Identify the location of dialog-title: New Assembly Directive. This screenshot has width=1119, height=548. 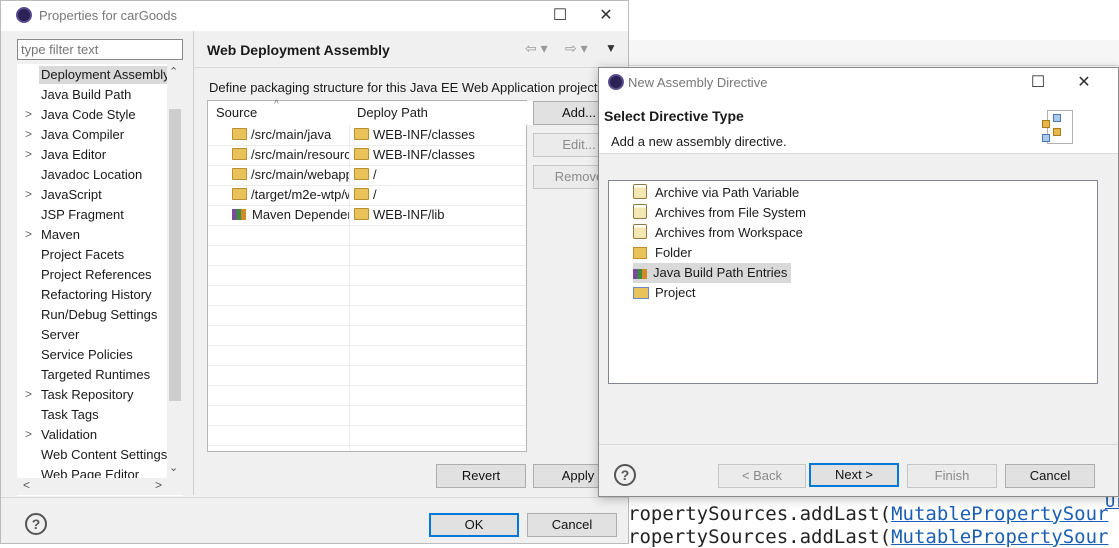
(698, 82).